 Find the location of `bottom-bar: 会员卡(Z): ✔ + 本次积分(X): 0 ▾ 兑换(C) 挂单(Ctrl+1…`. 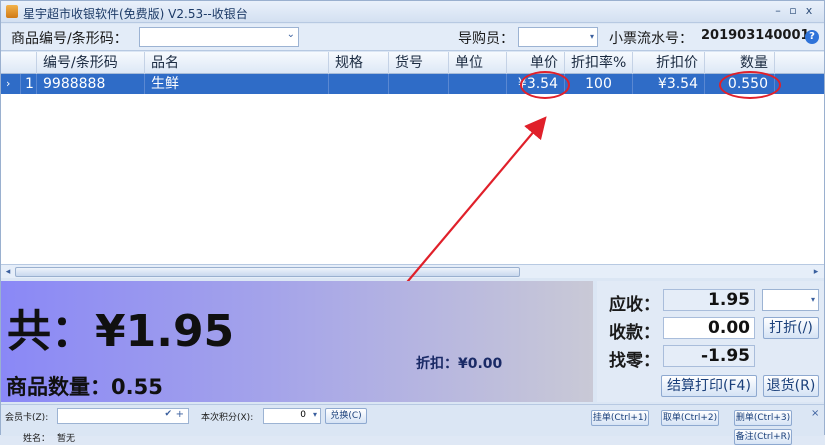

bottom-bar: 会员卡(Z): ✔ + 本次积分(X): 0 ▾ 兑换(C) 挂单(Ctrl+1… is located at coordinates (412, 424).